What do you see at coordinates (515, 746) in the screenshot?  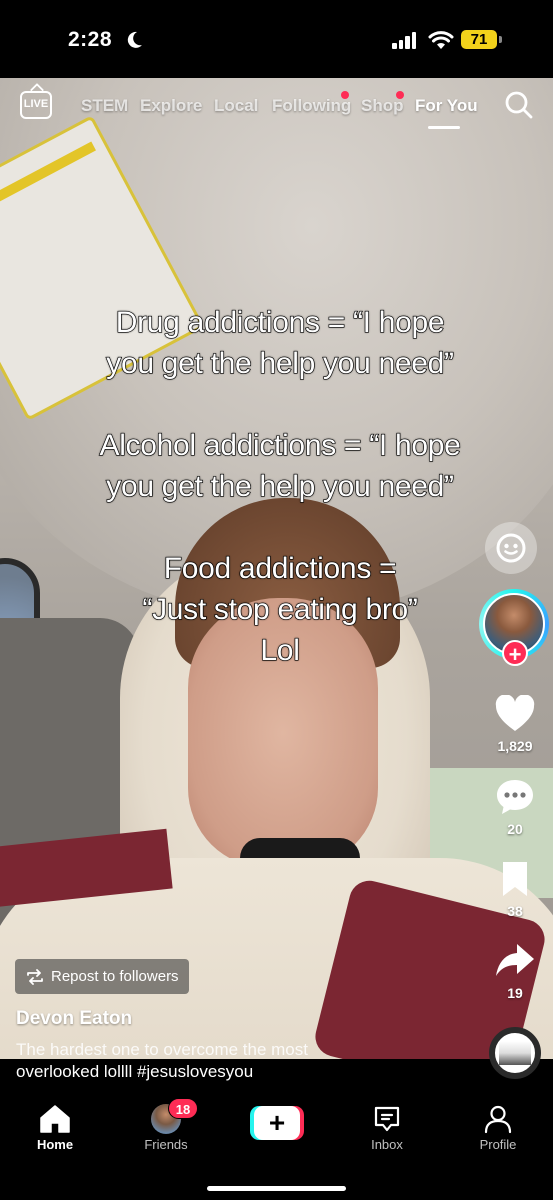 I see `like-count: 1,829` at bounding box center [515, 746].